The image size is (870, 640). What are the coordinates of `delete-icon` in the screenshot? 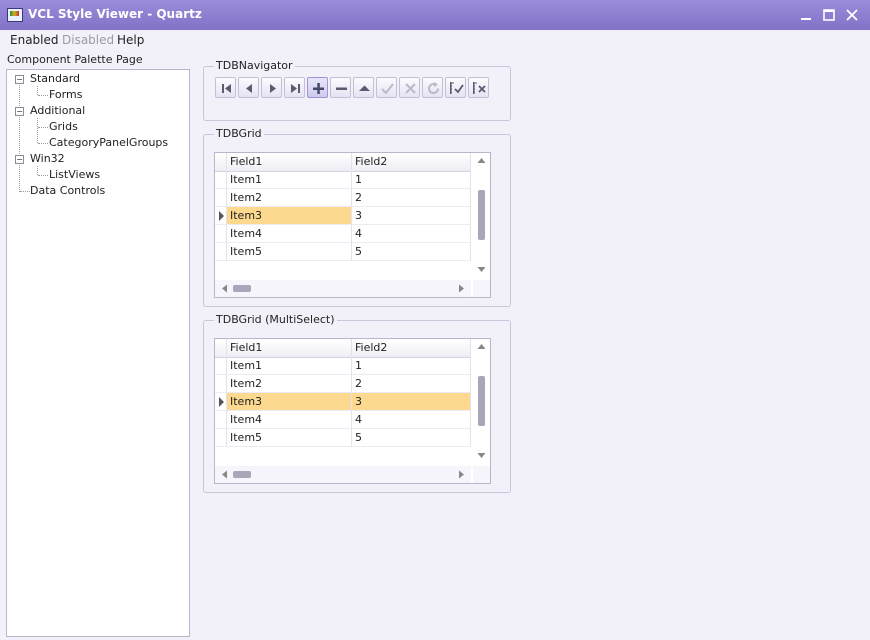 It's located at (341, 88).